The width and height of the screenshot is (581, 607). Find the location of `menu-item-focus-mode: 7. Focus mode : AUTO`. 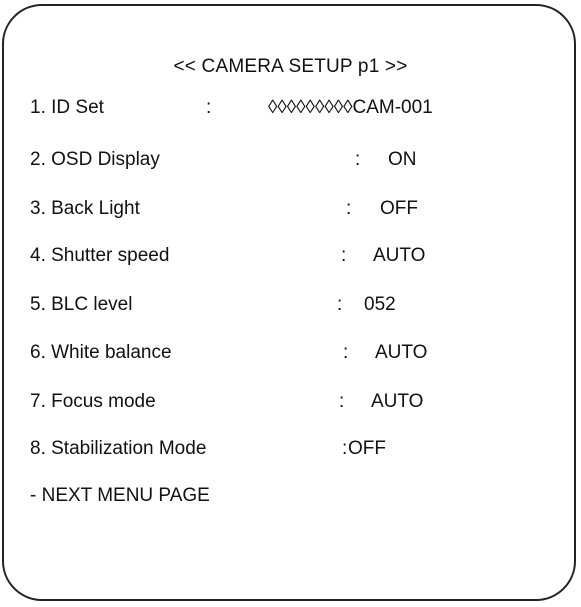

menu-item-focus-mode: 7. Focus mode : AUTO is located at coordinates (290, 402).